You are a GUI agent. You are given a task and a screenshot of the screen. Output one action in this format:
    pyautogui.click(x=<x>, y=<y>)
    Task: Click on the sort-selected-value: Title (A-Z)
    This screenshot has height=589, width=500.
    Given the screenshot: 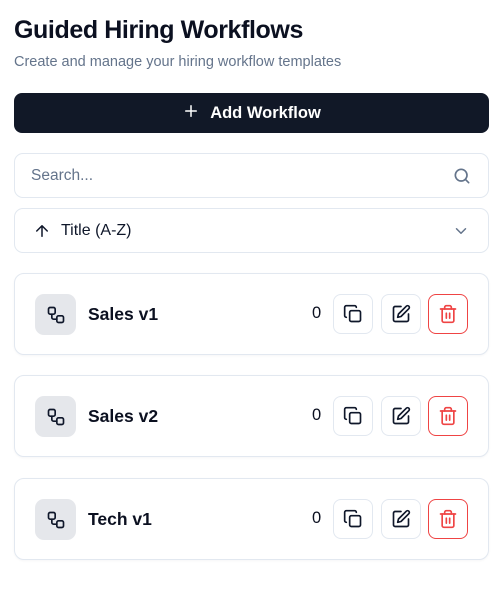 What is the action you would take?
    pyautogui.click(x=96, y=230)
    